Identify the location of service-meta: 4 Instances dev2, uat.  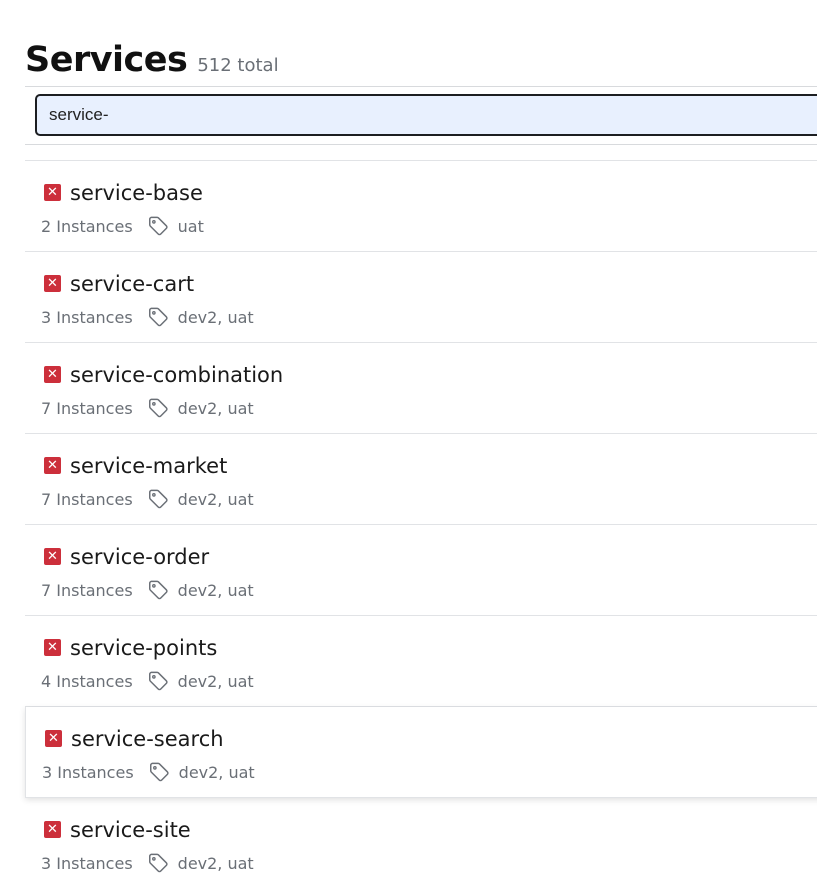
(147, 681).